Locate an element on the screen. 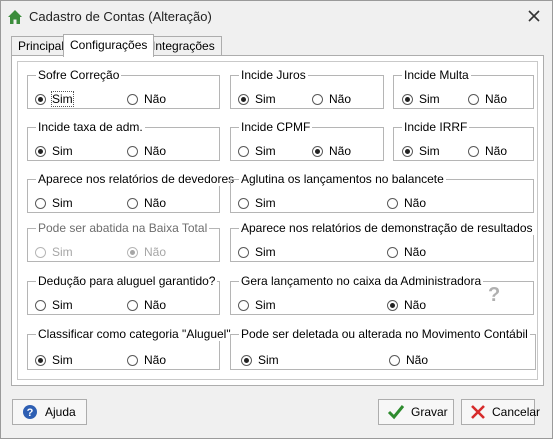  group-label: Incide Juros is located at coordinates (273, 75).